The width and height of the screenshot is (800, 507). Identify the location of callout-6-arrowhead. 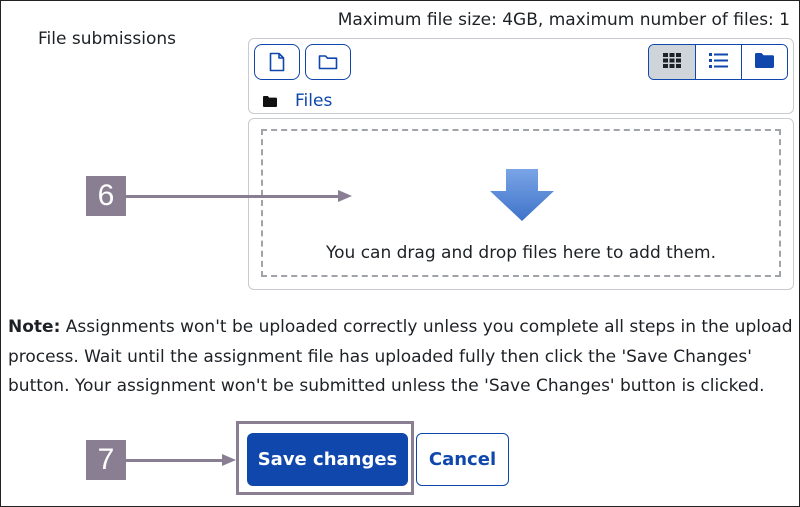
(345, 196).